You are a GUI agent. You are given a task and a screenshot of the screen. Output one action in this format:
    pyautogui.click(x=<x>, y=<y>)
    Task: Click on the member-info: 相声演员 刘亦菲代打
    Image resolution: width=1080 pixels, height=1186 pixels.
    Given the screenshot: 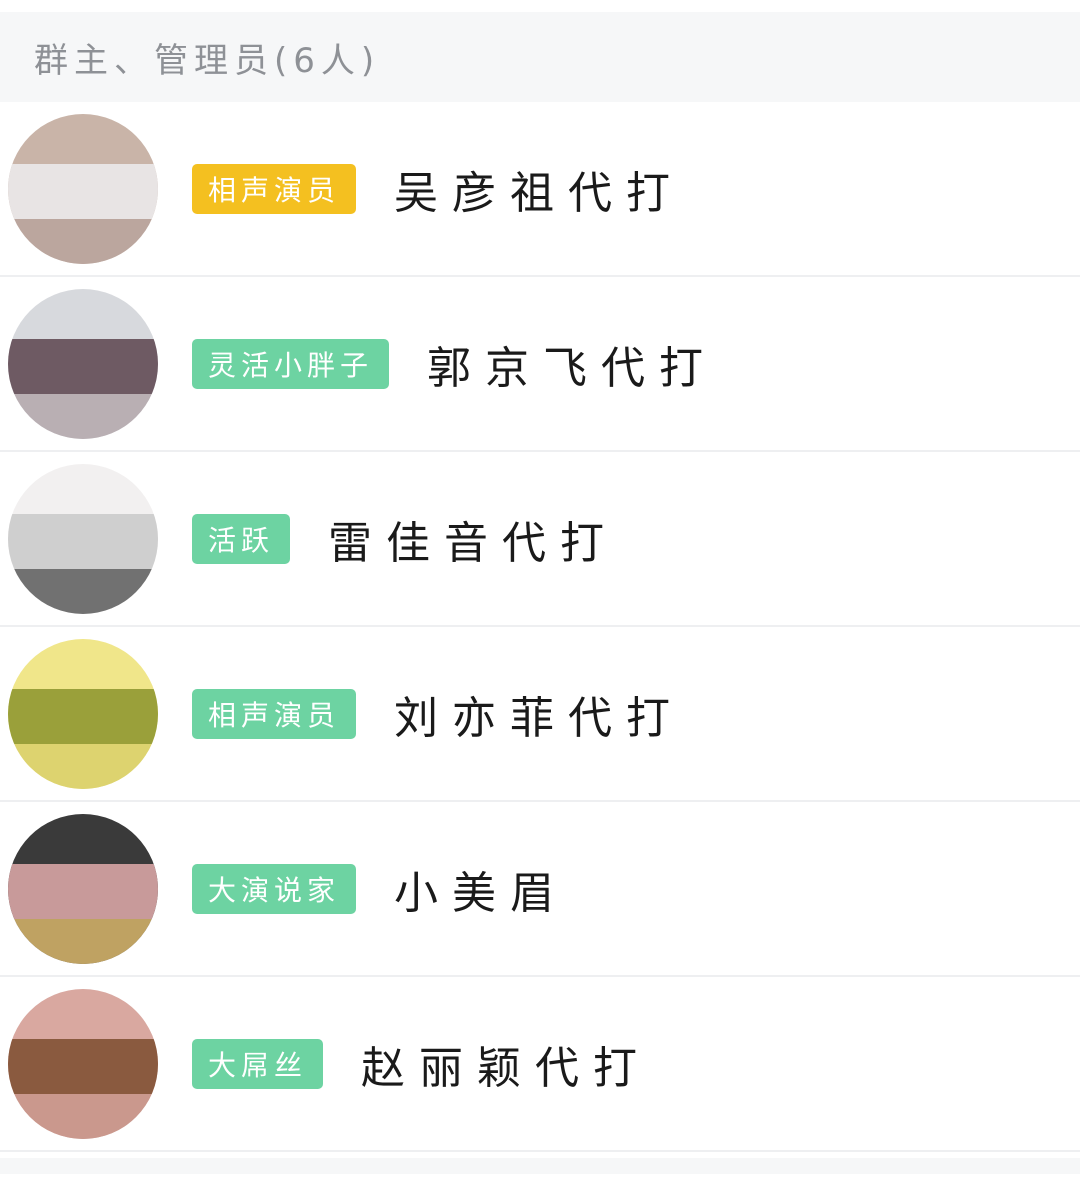 What is the action you would take?
    pyautogui.click(x=438, y=714)
    